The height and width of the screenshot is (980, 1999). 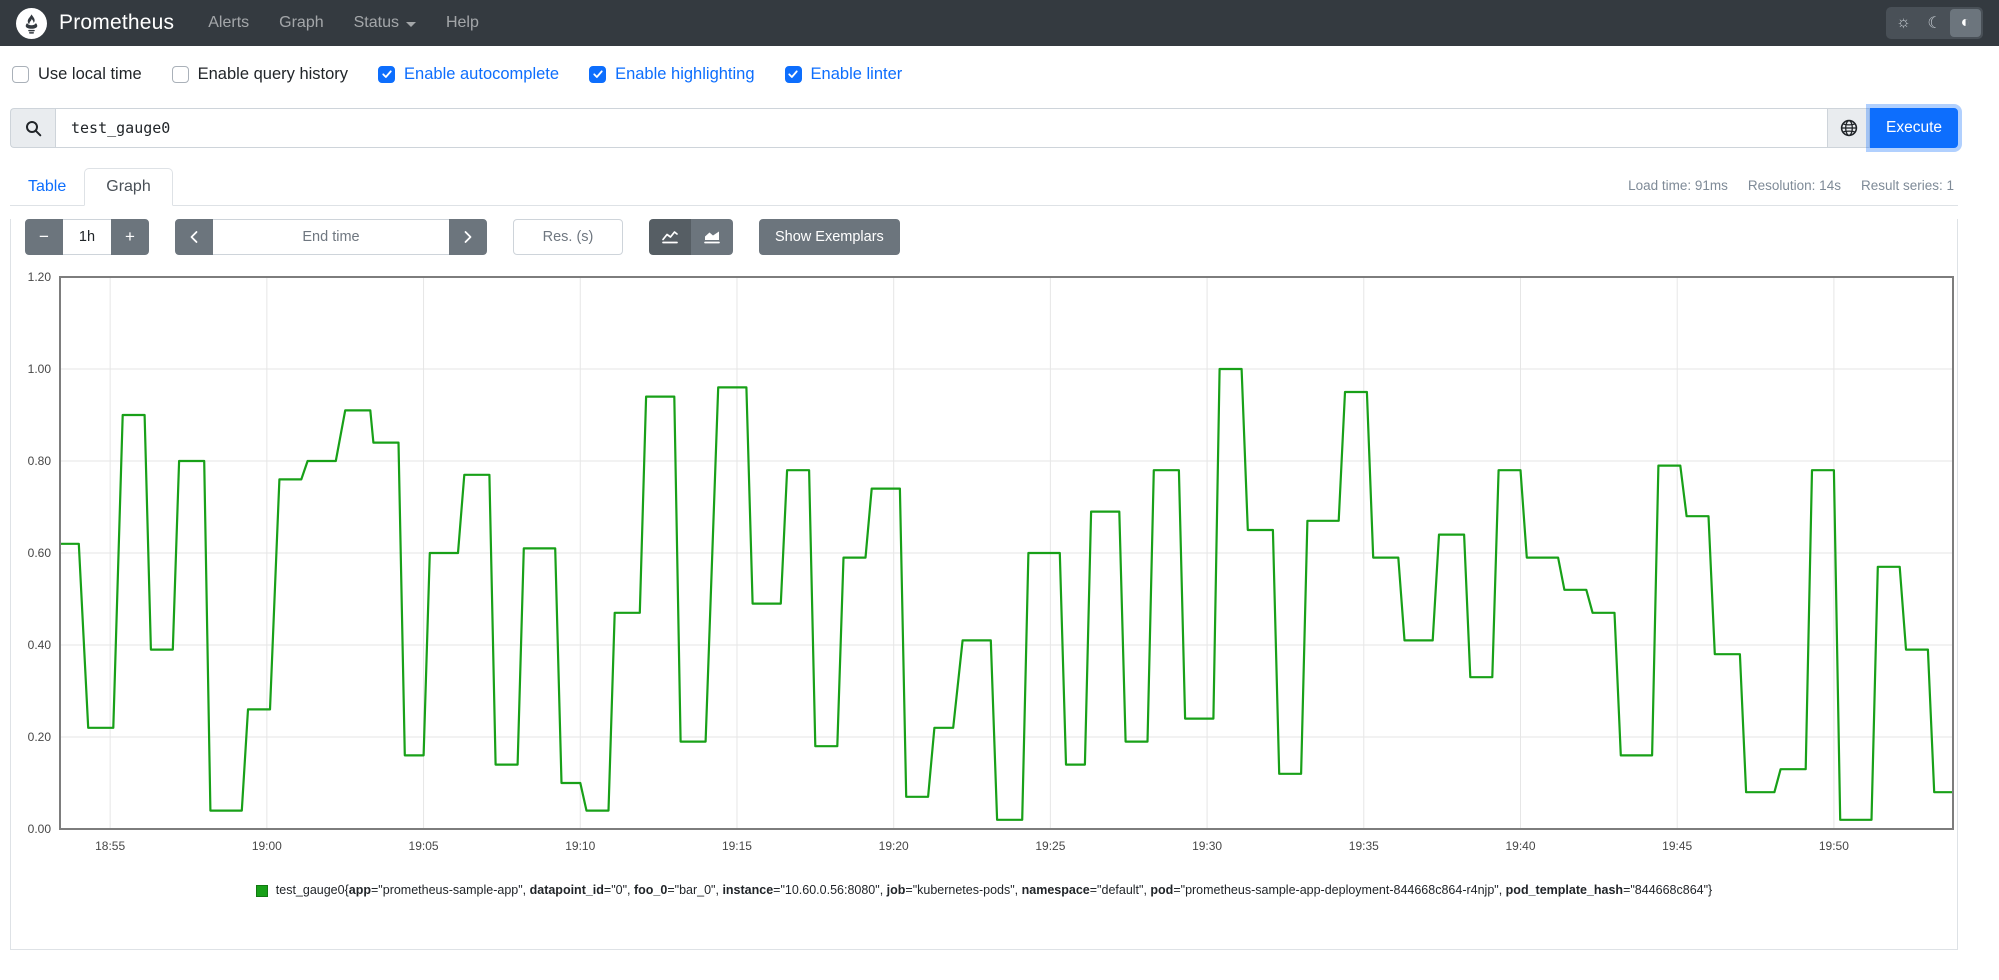 What do you see at coordinates (580, 846) in the screenshot?
I see `svg-text: 19:10` at bounding box center [580, 846].